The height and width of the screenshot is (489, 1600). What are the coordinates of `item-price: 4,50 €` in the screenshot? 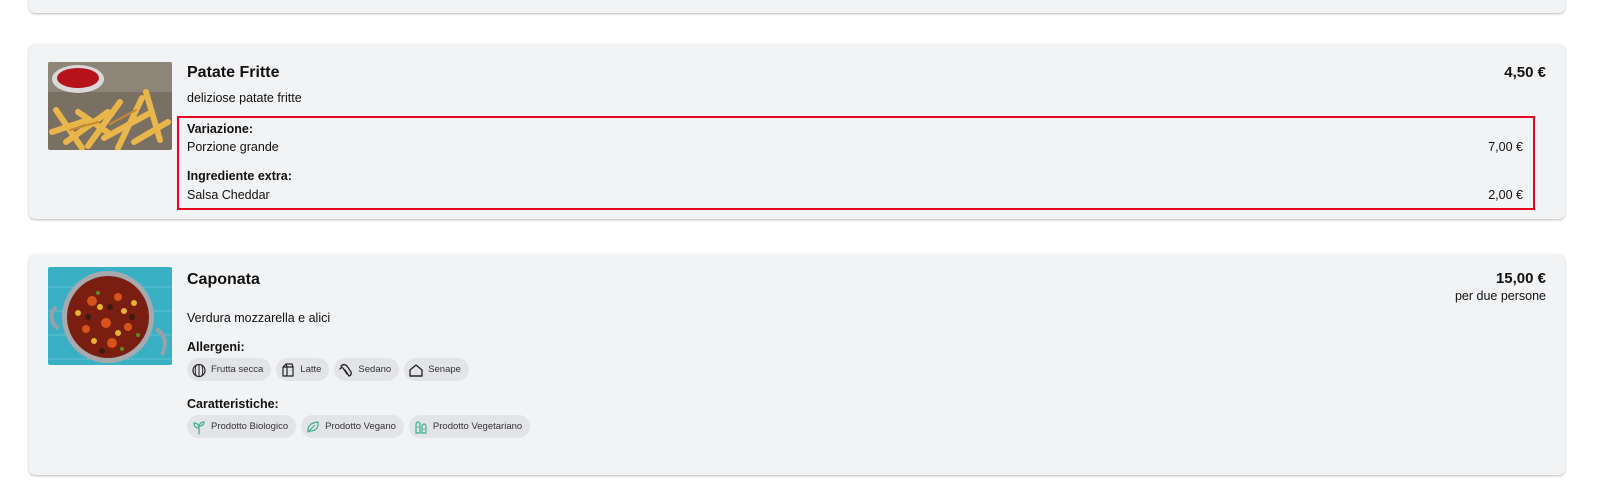 It's located at (1525, 72).